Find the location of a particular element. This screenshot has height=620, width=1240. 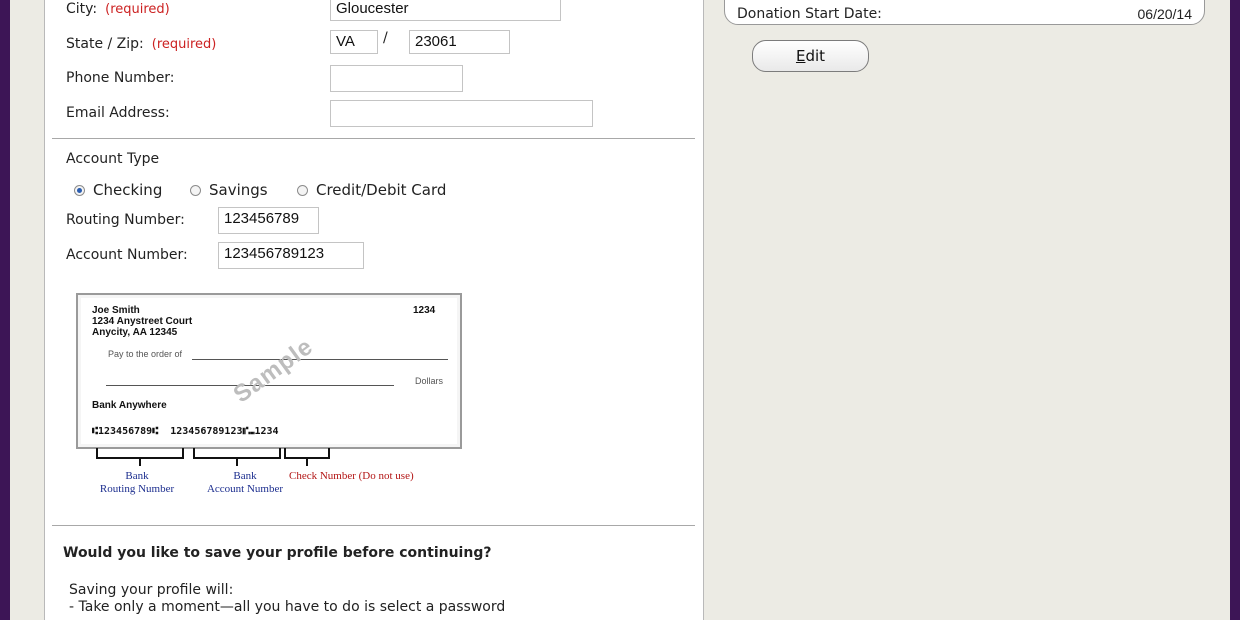

city-input: Gloucester is located at coordinates (445, 10).